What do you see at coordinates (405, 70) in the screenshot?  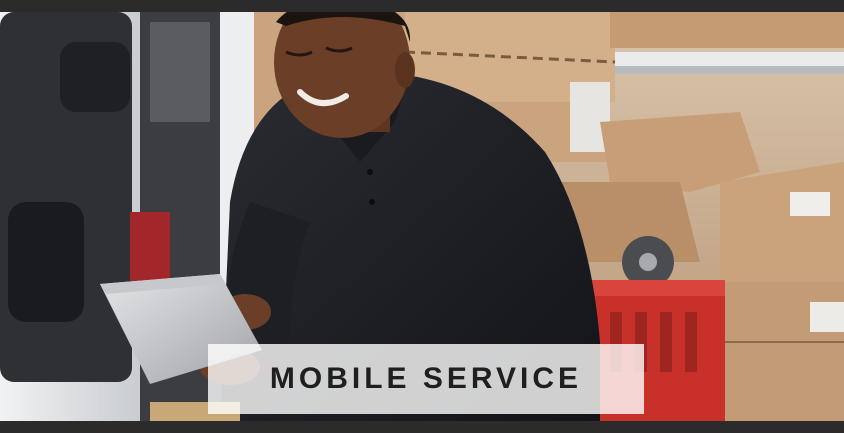 I see `person-ear` at bounding box center [405, 70].